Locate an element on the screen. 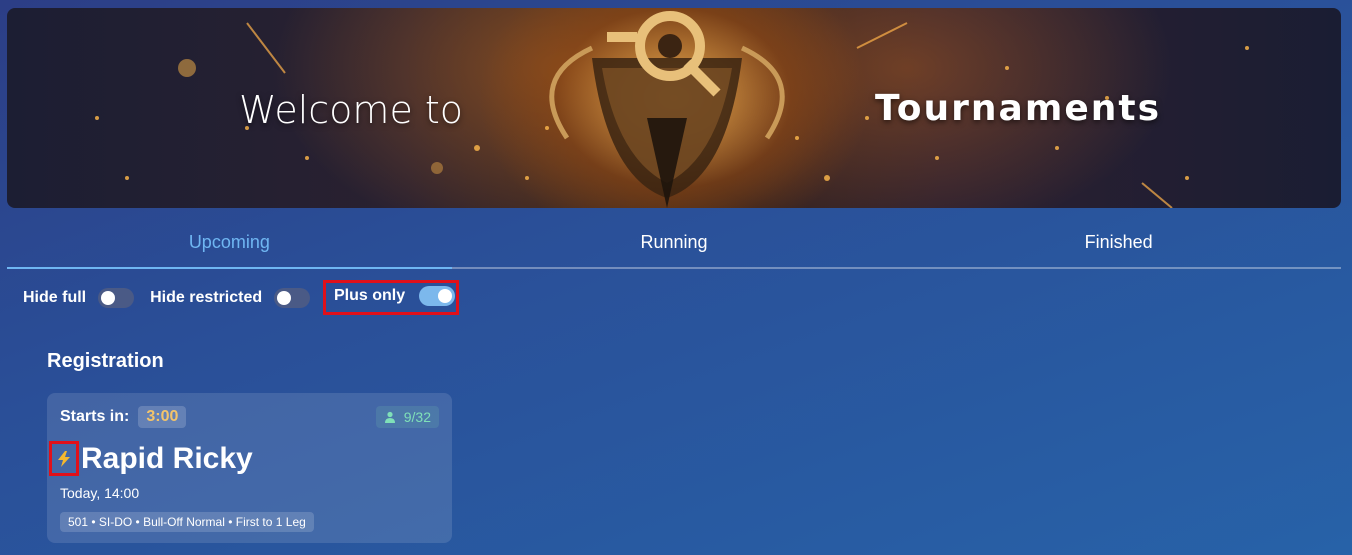  tournament-name: Rapid Ricky is located at coordinates (167, 458).